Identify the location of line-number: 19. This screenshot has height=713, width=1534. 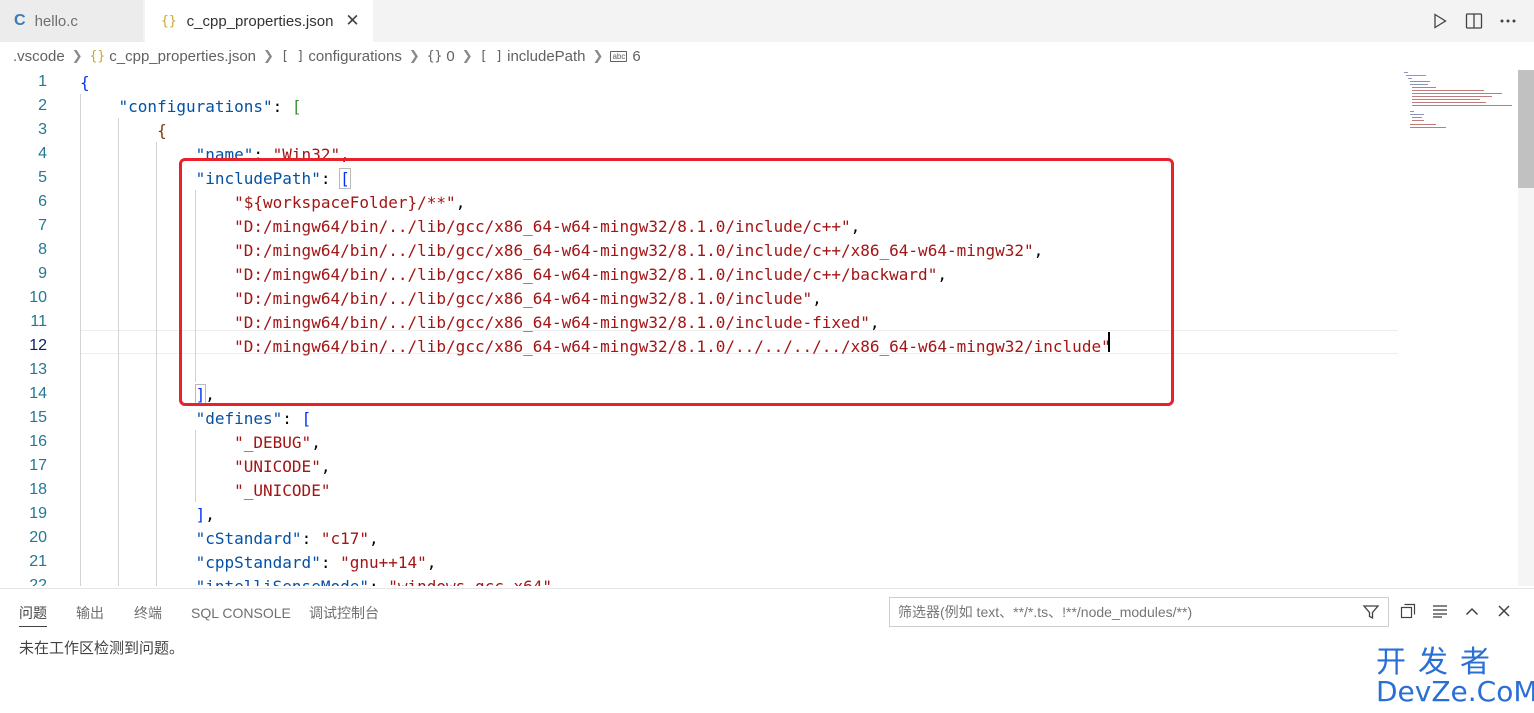
(38, 513).